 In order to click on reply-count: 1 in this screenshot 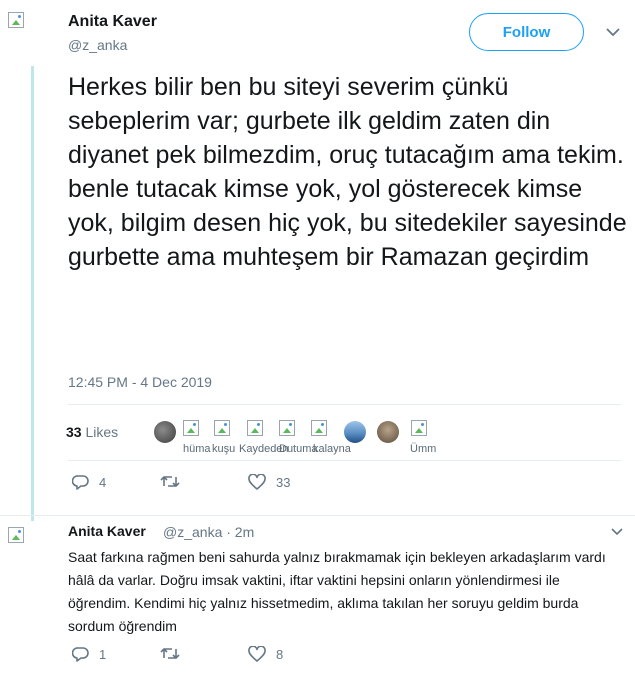, I will do `click(103, 654)`.